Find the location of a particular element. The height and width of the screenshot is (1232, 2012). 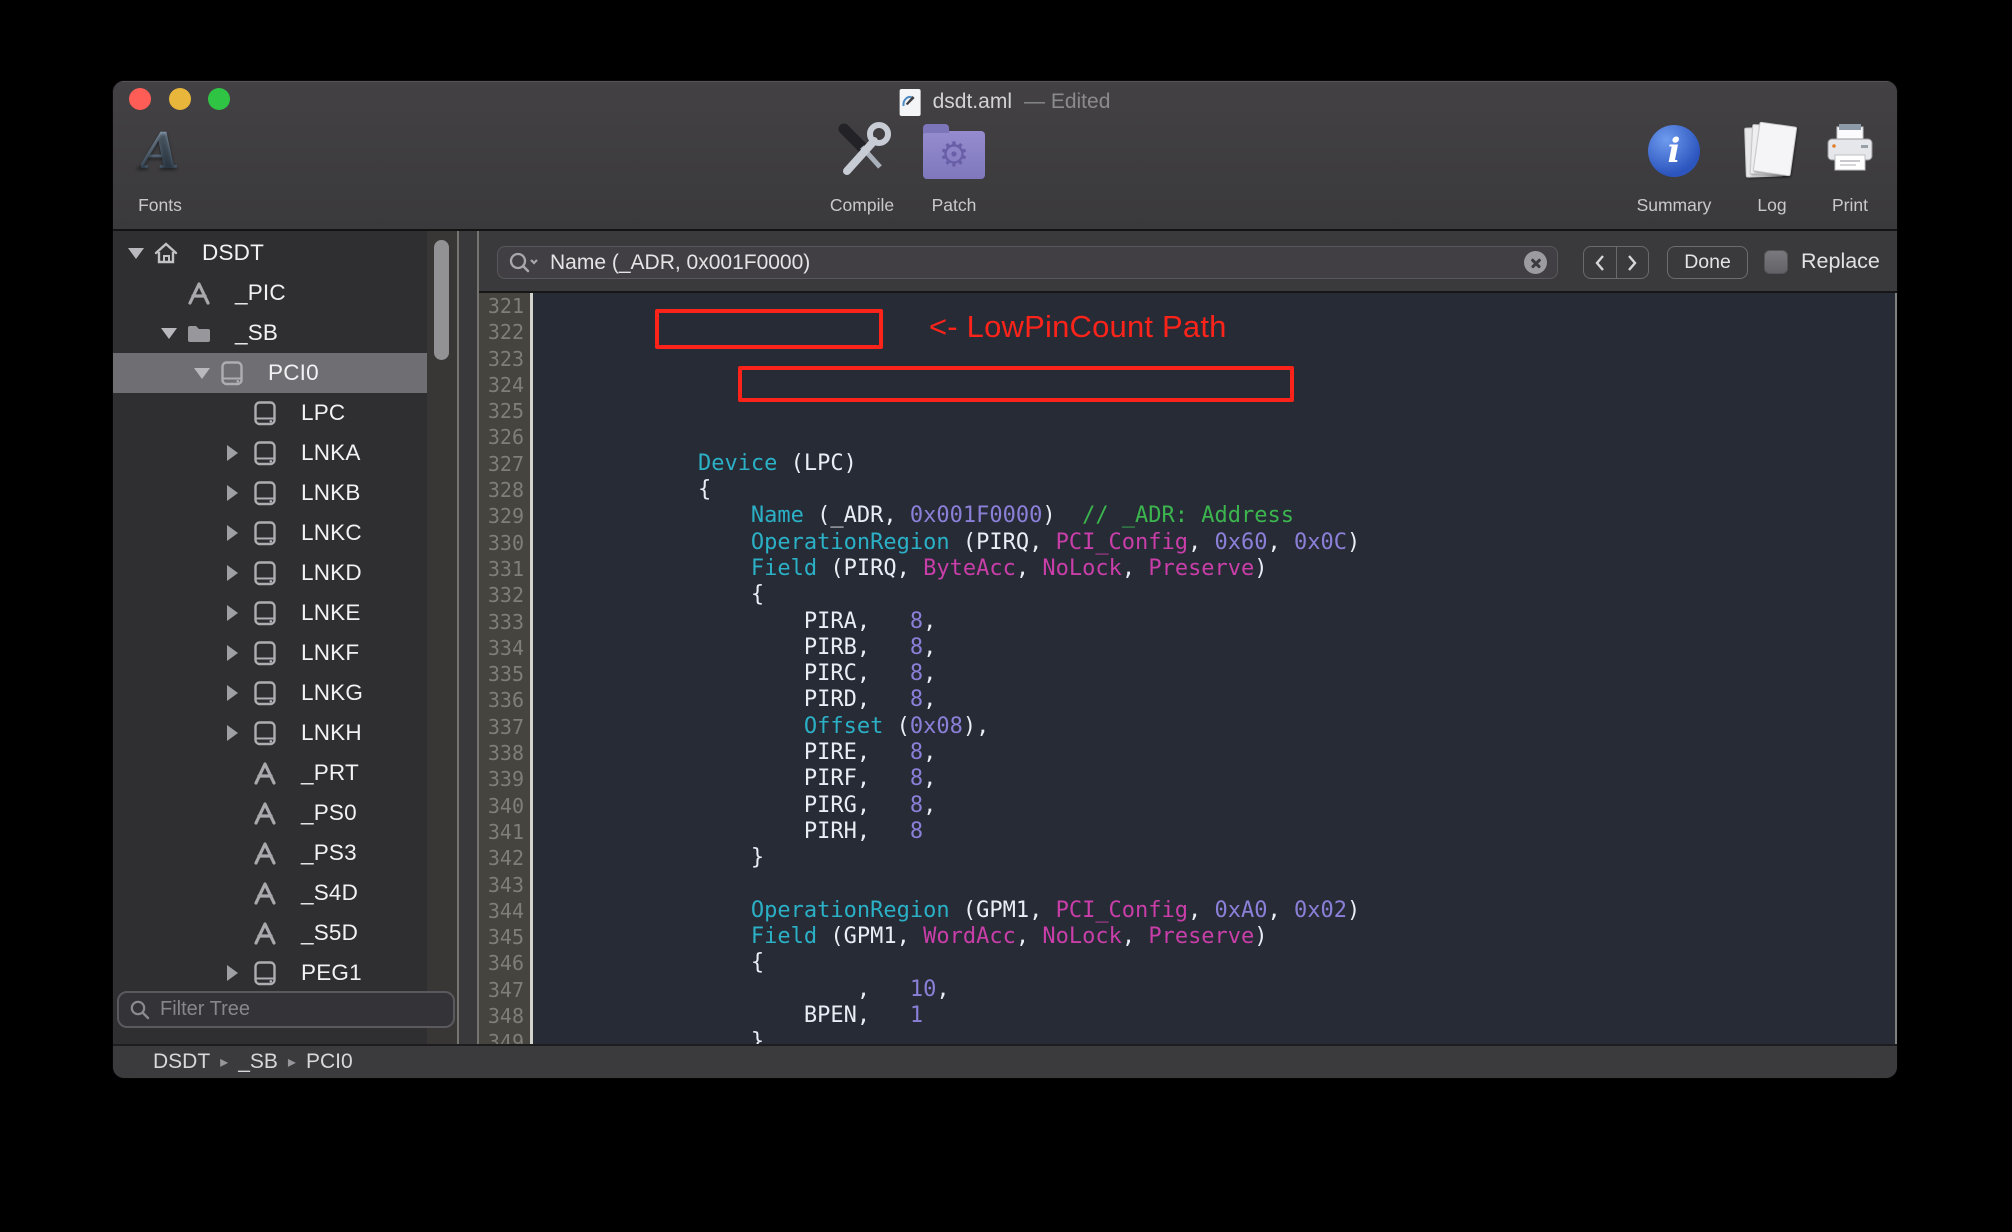

tree-item-label: LNKB is located at coordinates (331, 492).